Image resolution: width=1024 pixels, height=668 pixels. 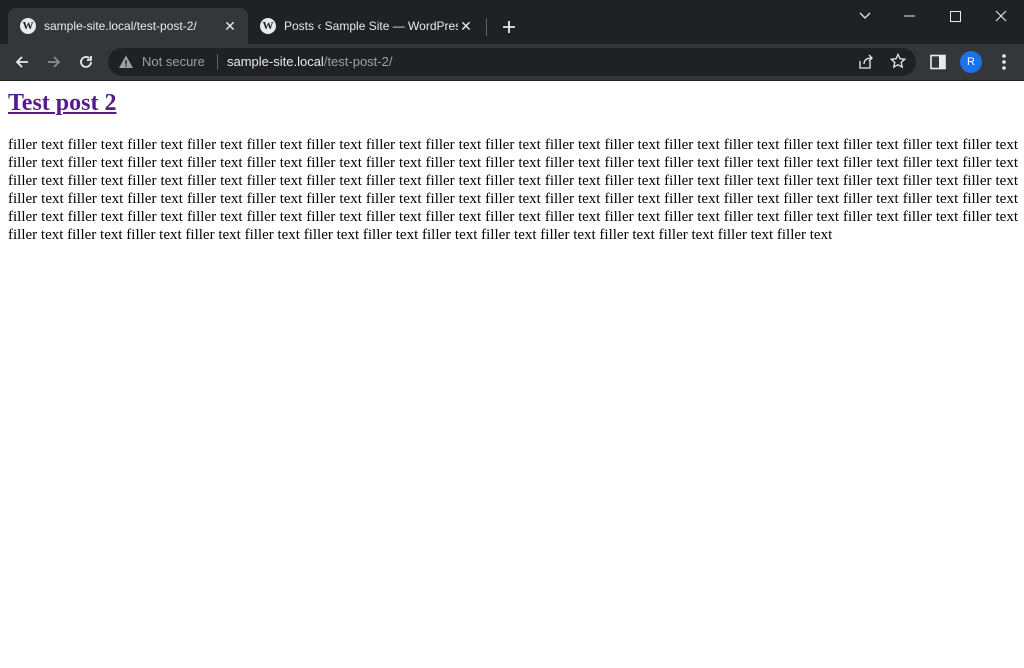 I want to click on chevron-down-icon, so click(x=865, y=15).